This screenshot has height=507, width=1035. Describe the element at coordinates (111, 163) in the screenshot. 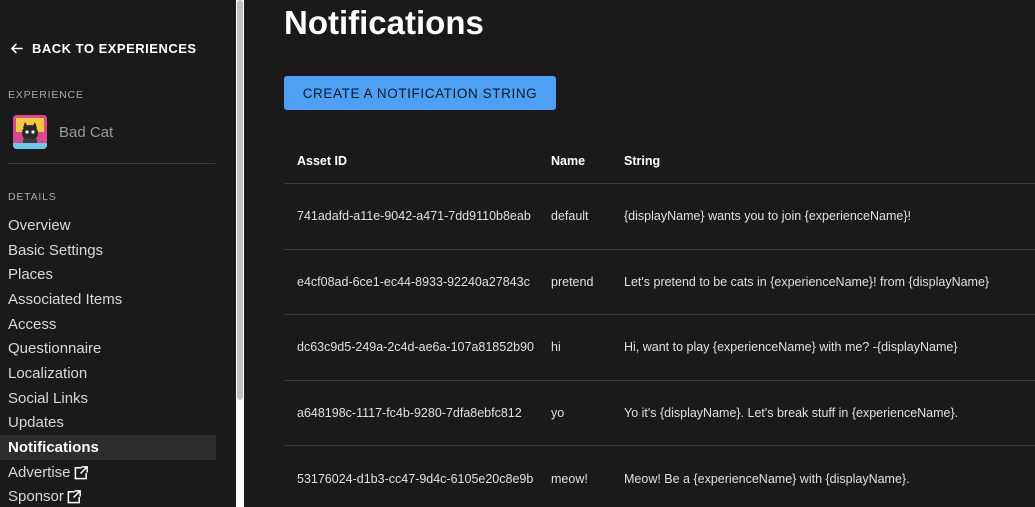

I see `sidebar-divider` at that location.